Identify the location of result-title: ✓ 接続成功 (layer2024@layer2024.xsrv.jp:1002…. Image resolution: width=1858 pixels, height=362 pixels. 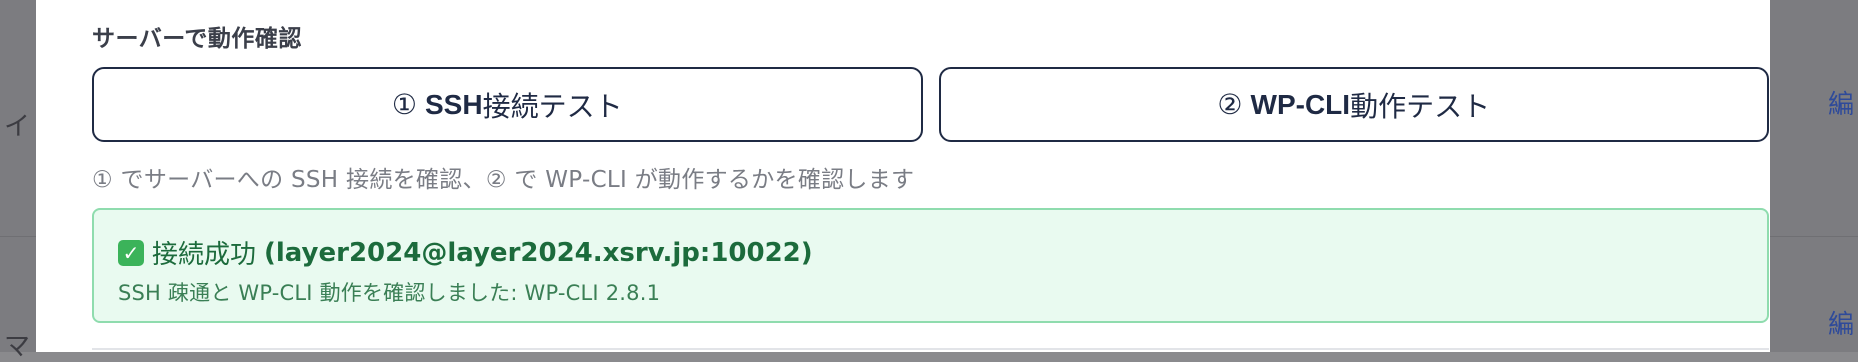
(465, 252).